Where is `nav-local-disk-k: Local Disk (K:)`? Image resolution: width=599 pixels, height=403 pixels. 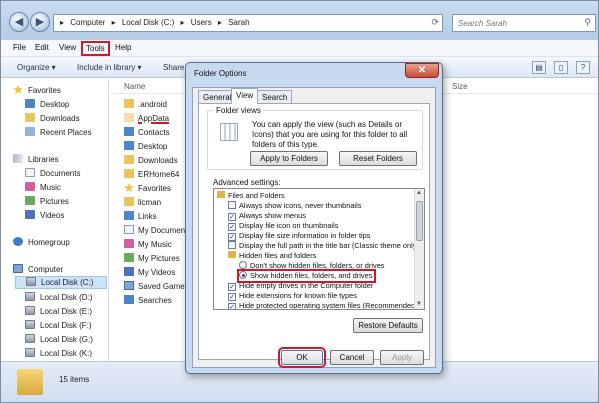
nav-local-disk-k: Local Disk (K:) is located at coordinates (58, 354).